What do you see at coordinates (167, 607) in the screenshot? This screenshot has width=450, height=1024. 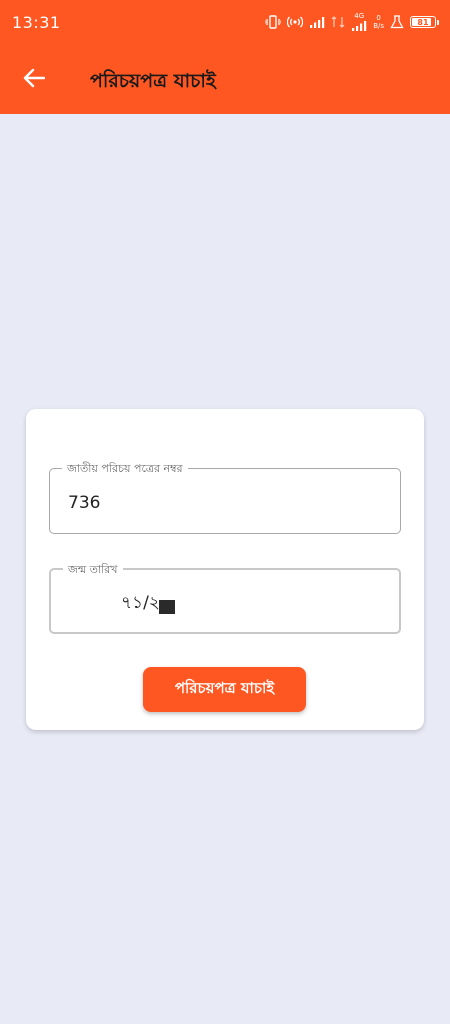 I see `redaction-mark` at bounding box center [167, 607].